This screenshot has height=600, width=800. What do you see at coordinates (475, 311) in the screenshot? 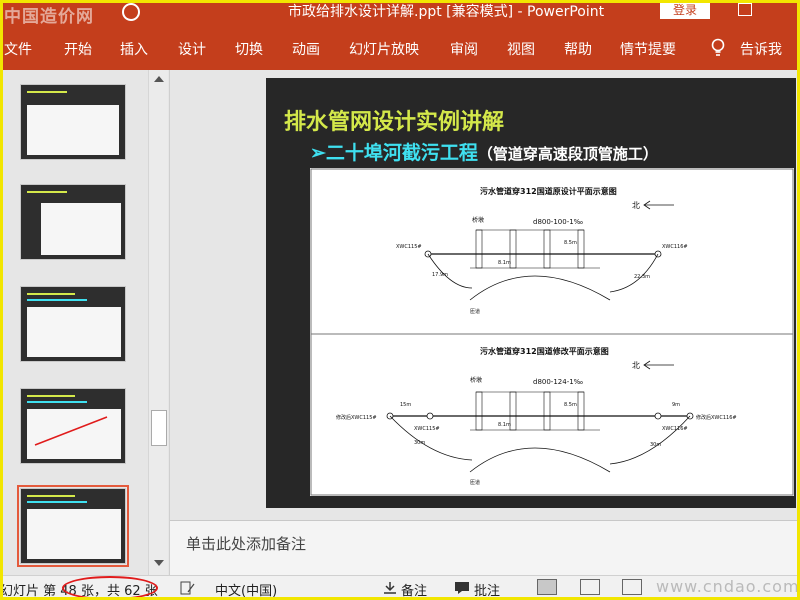
I see `top-ramp-label: 匝道` at bounding box center [475, 311].